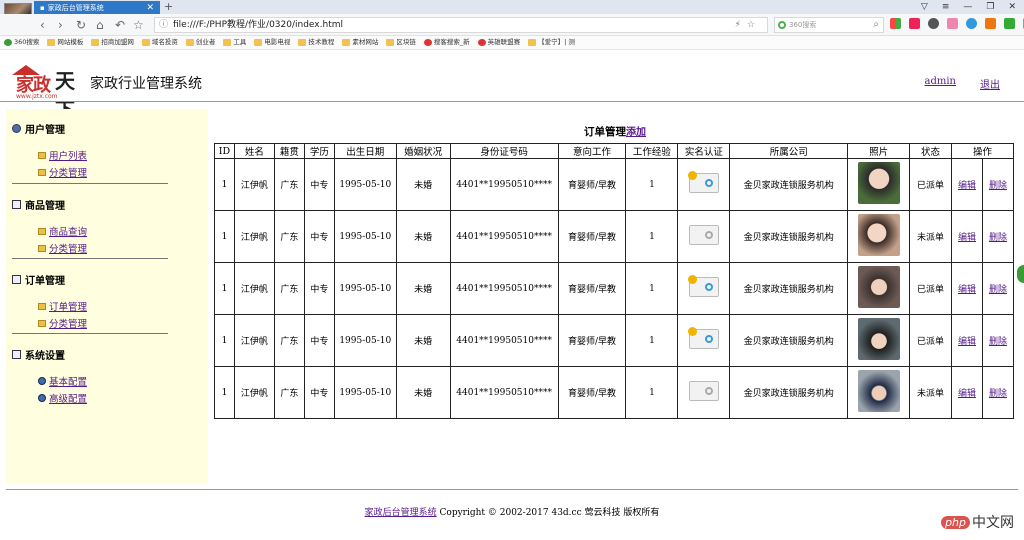 This screenshot has height=540, width=1024. What do you see at coordinates (360, 42) in the screenshot?
I see `bookmark-item: 素材网站` at bounding box center [360, 42].